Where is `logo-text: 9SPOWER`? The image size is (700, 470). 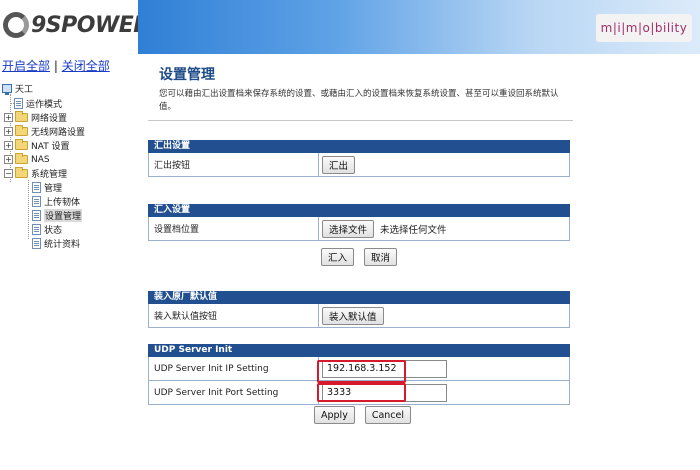
logo-text: 9SPOWER is located at coordinates (90, 25).